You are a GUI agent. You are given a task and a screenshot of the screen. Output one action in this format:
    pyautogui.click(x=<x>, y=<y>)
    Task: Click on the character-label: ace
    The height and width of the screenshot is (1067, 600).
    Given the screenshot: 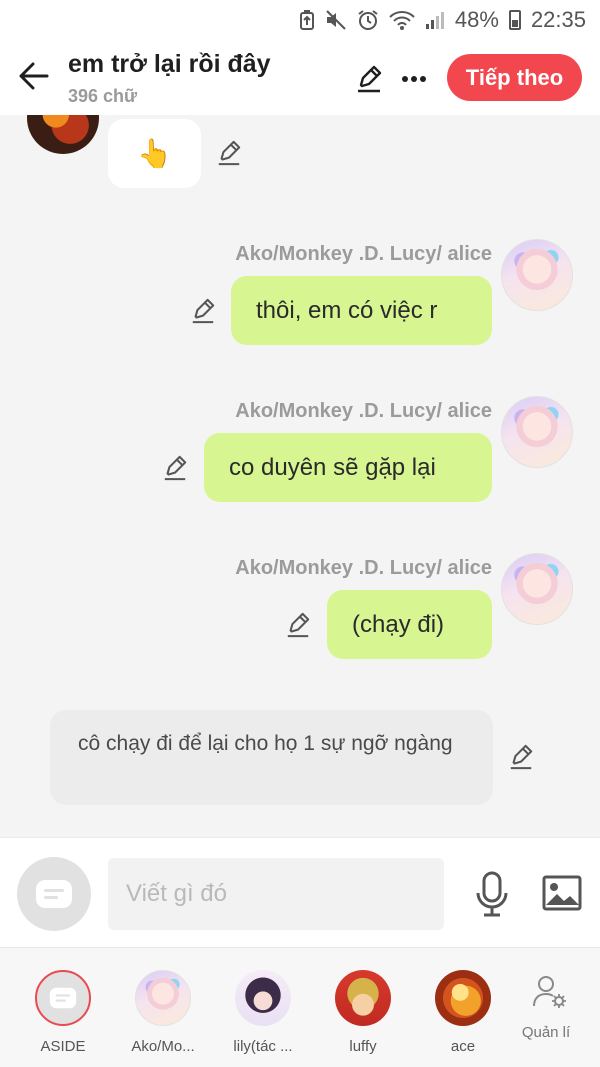 What is the action you would take?
    pyautogui.click(x=463, y=1046)
    